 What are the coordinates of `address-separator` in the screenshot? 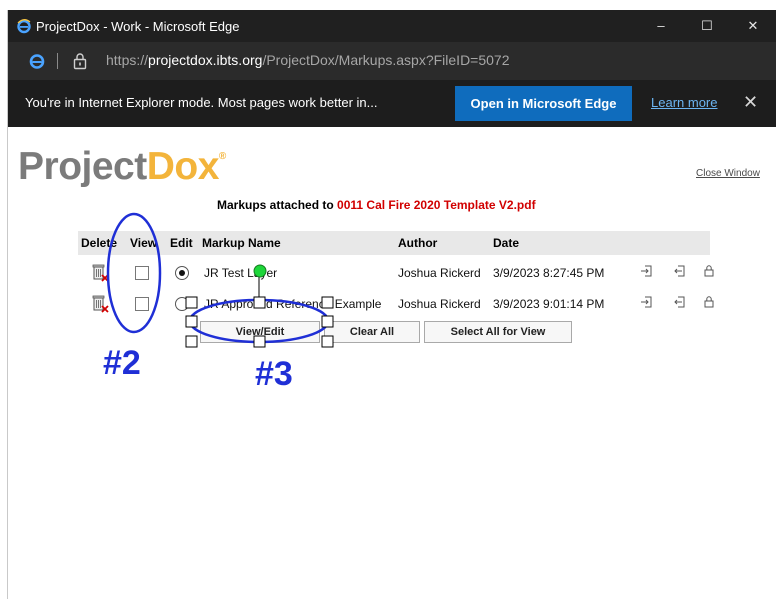 It's located at (57, 61).